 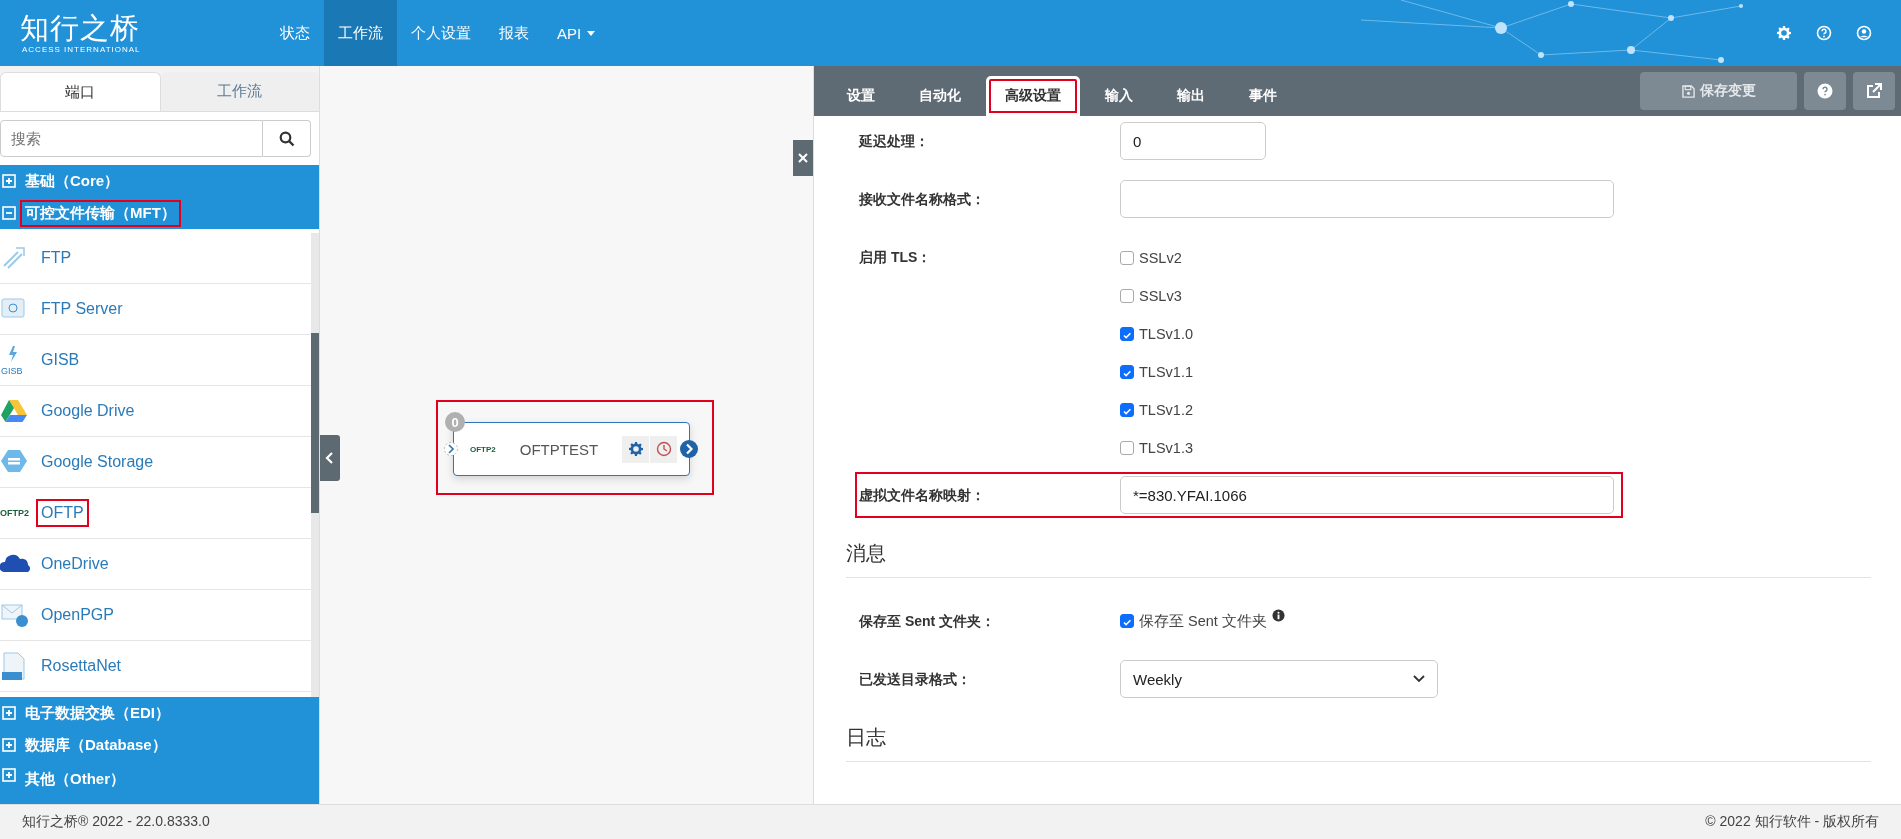 I want to click on node-label: OFTPTEST, so click(x=559, y=449).